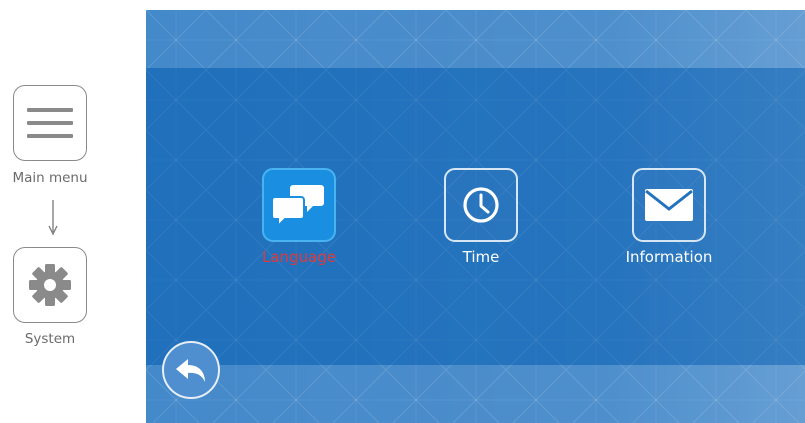  I want to click on language-tile, so click(299, 205).